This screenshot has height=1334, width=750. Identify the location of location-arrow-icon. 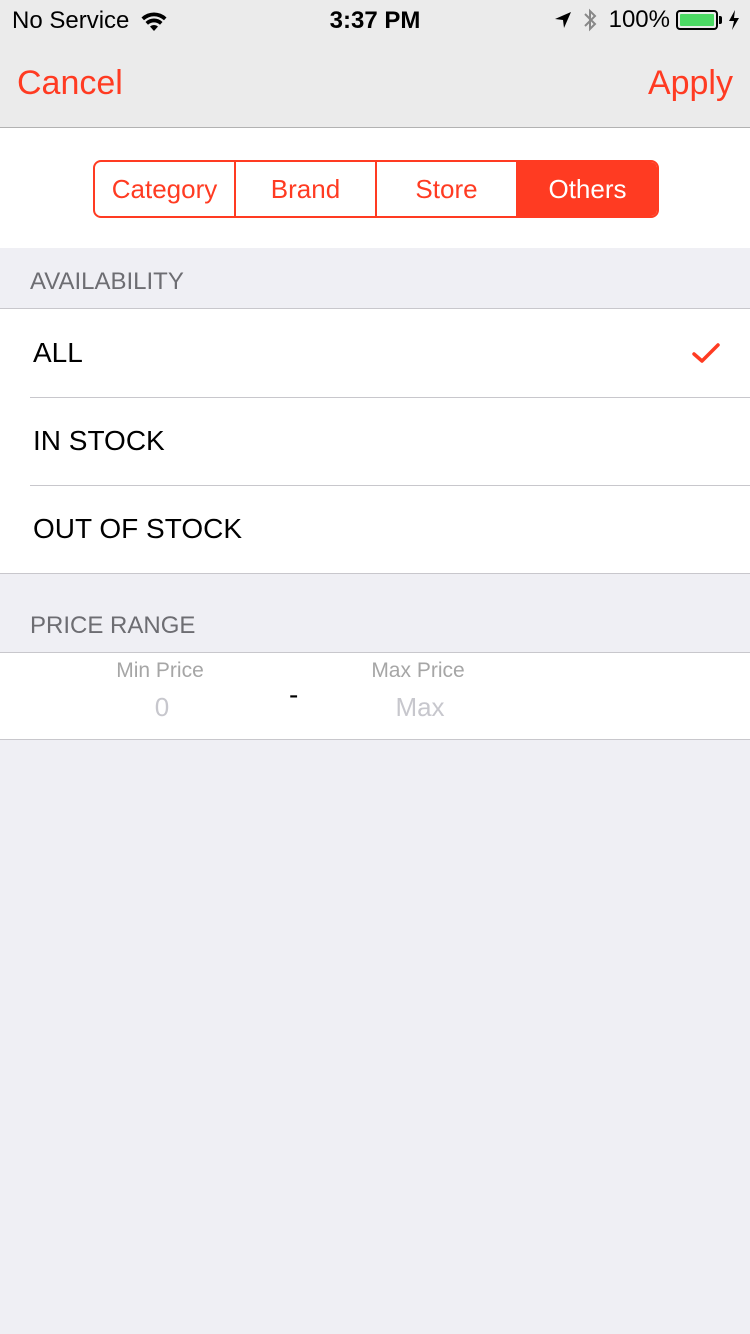
(563, 20).